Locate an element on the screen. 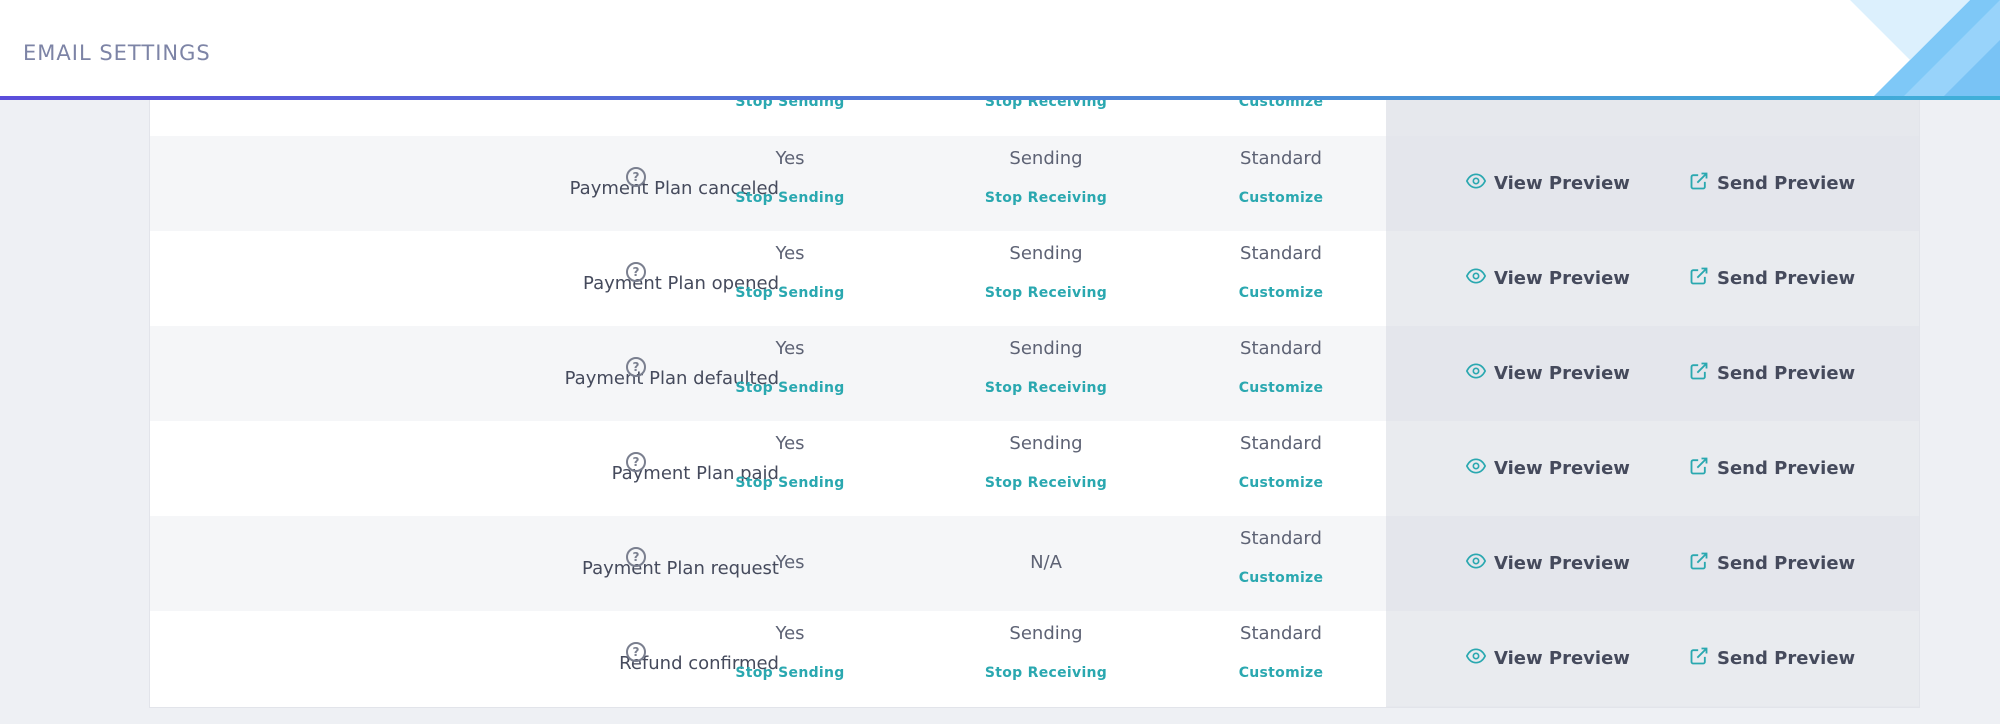 The image size is (2000, 724). header-decoration is located at coordinates (1925, 48).